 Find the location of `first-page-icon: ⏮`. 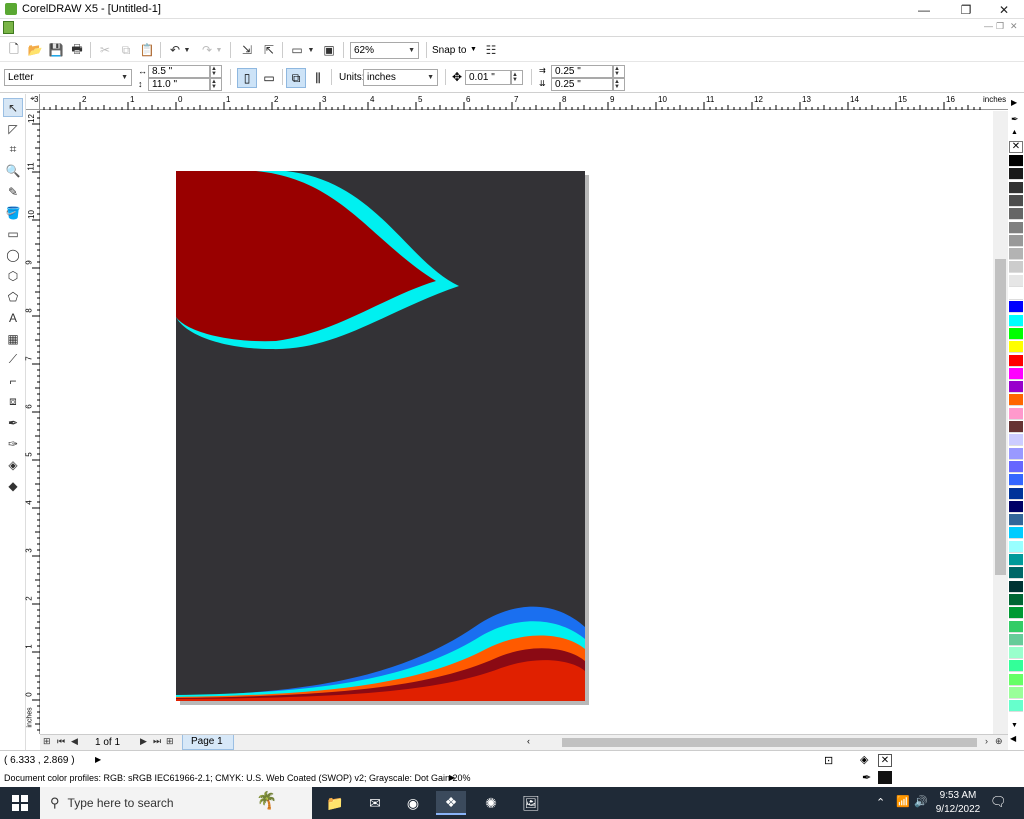

first-page-icon: ⏮ is located at coordinates (61, 741).